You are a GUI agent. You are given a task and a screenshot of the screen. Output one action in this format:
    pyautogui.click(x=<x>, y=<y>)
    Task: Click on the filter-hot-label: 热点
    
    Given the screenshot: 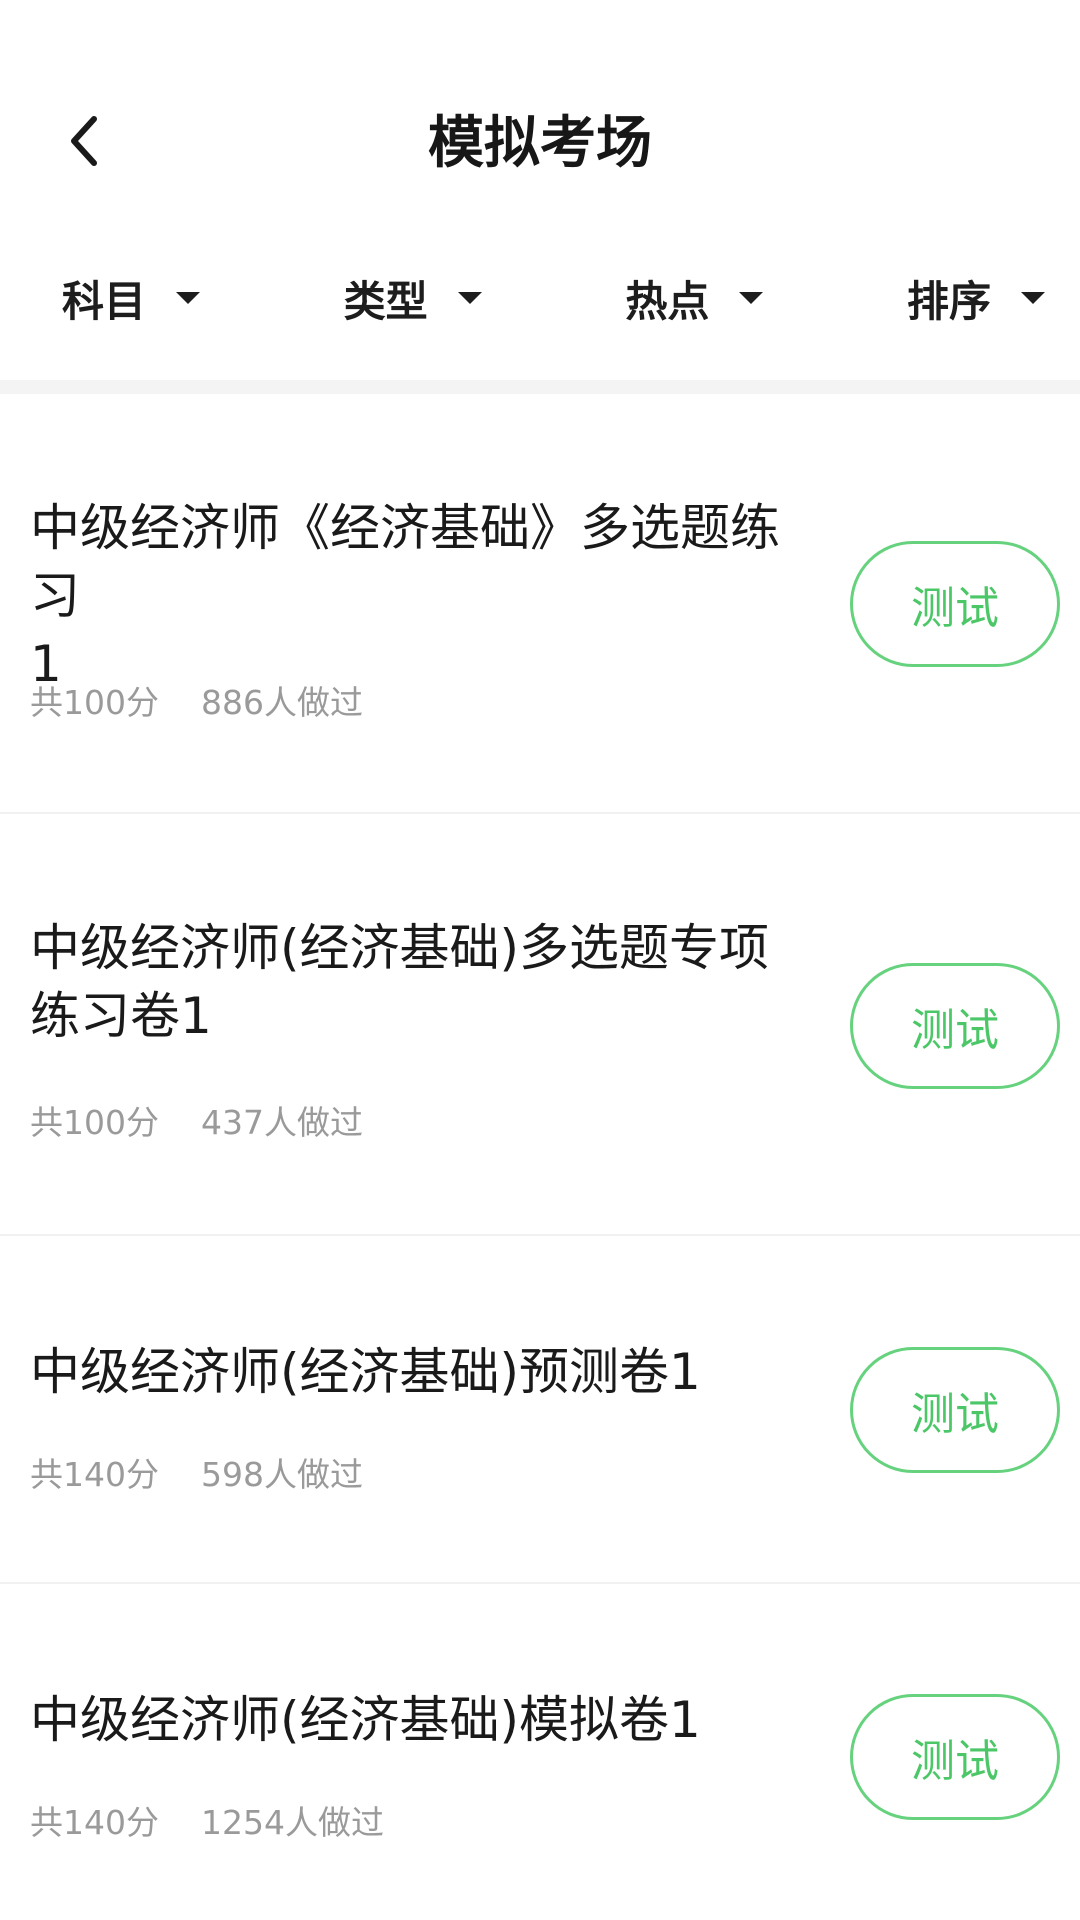 What is the action you would take?
    pyautogui.click(x=667, y=301)
    